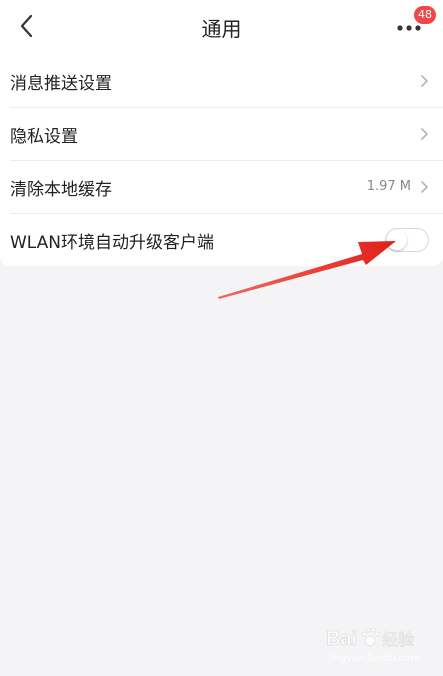 Image resolution: width=443 pixels, height=676 pixels. Describe the element at coordinates (398, 639) in the screenshot. I see `svg-text: 经验` at that location.